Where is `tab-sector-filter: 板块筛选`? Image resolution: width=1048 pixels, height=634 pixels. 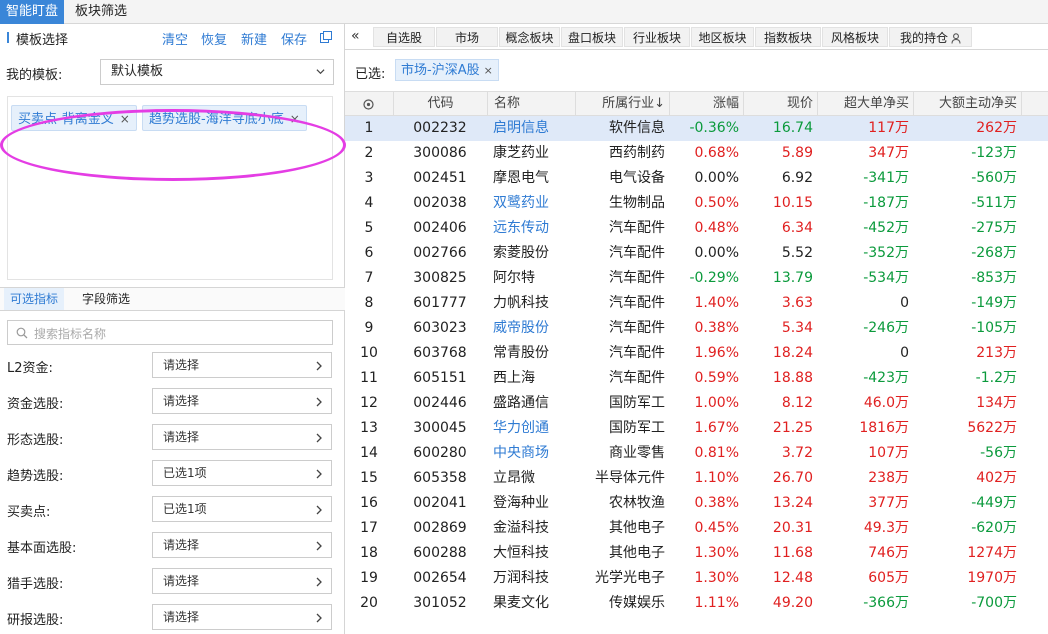
tab-sector-filter: 板块筛选 is located at coordinates (101, 12).